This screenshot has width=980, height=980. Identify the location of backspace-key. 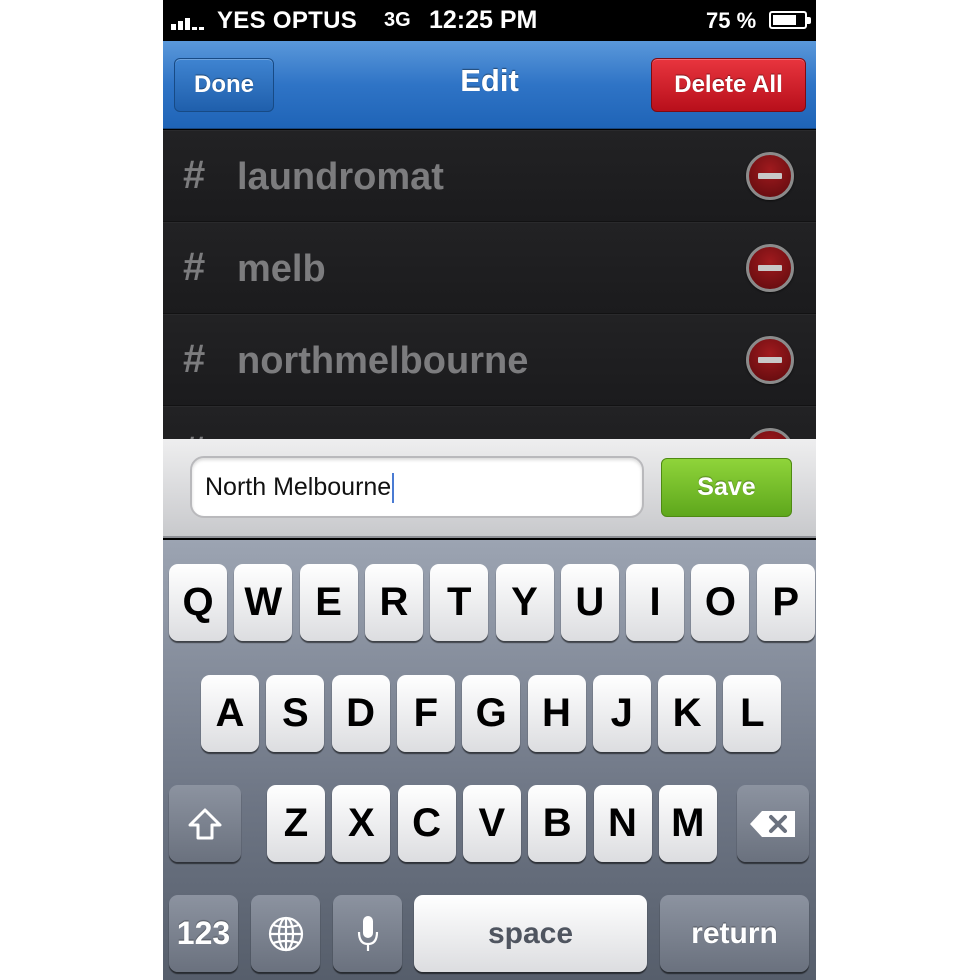
(773, 823).